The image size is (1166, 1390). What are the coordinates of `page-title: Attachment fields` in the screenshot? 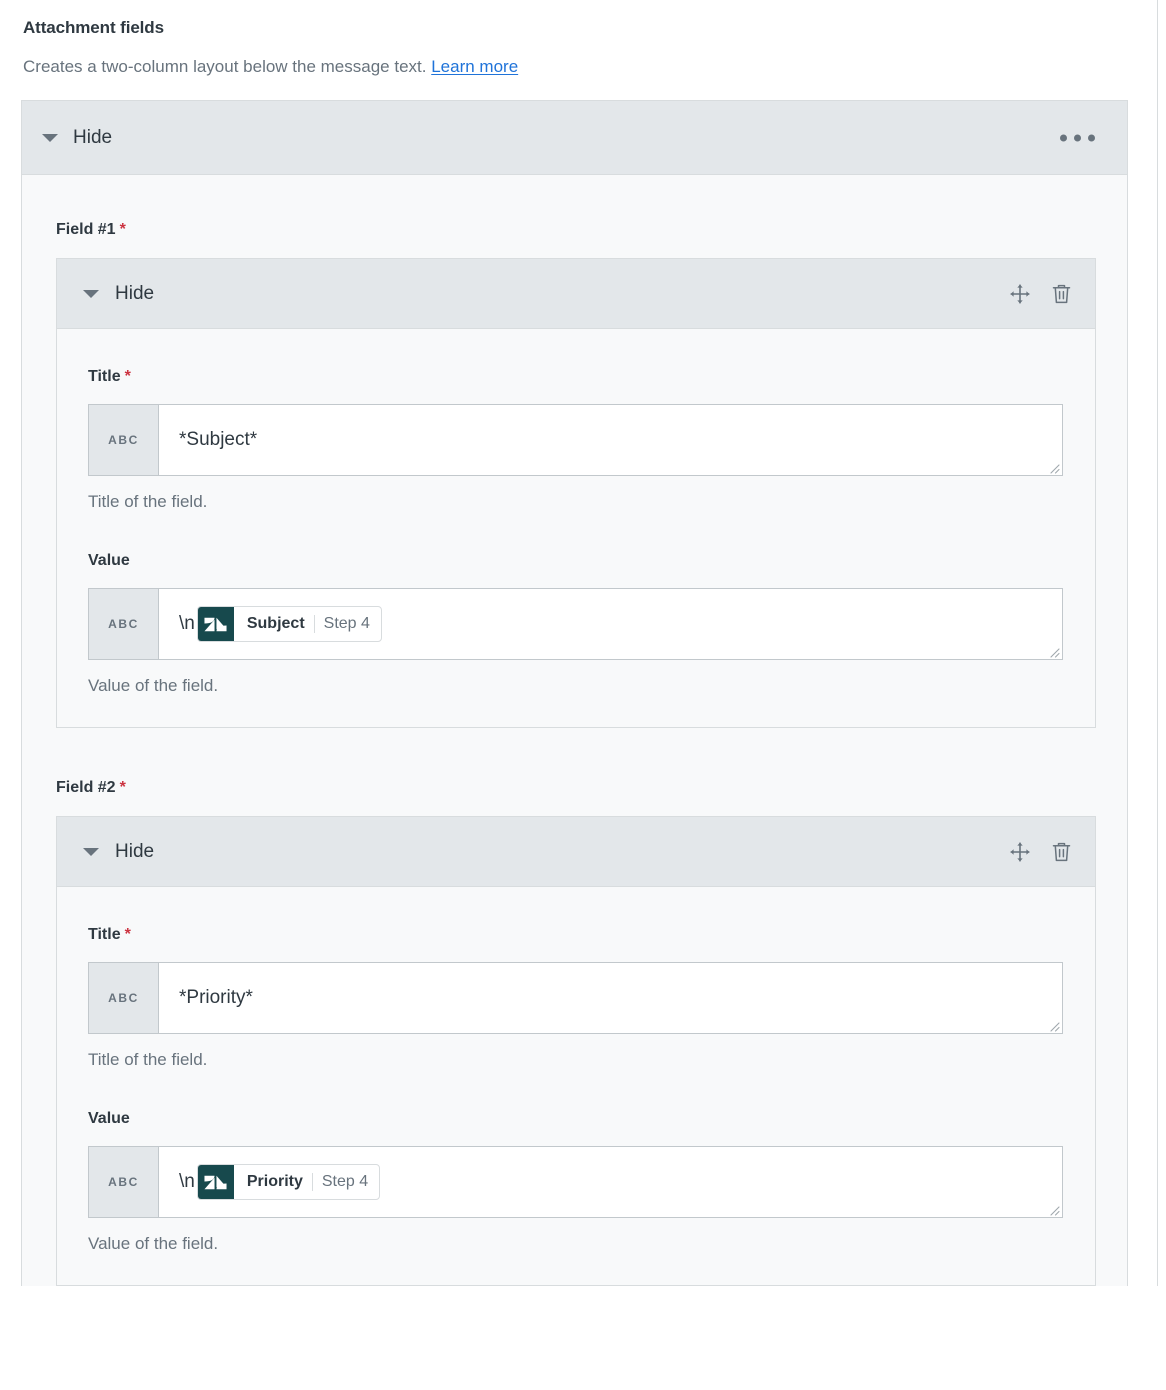 It's located at (93, 27).